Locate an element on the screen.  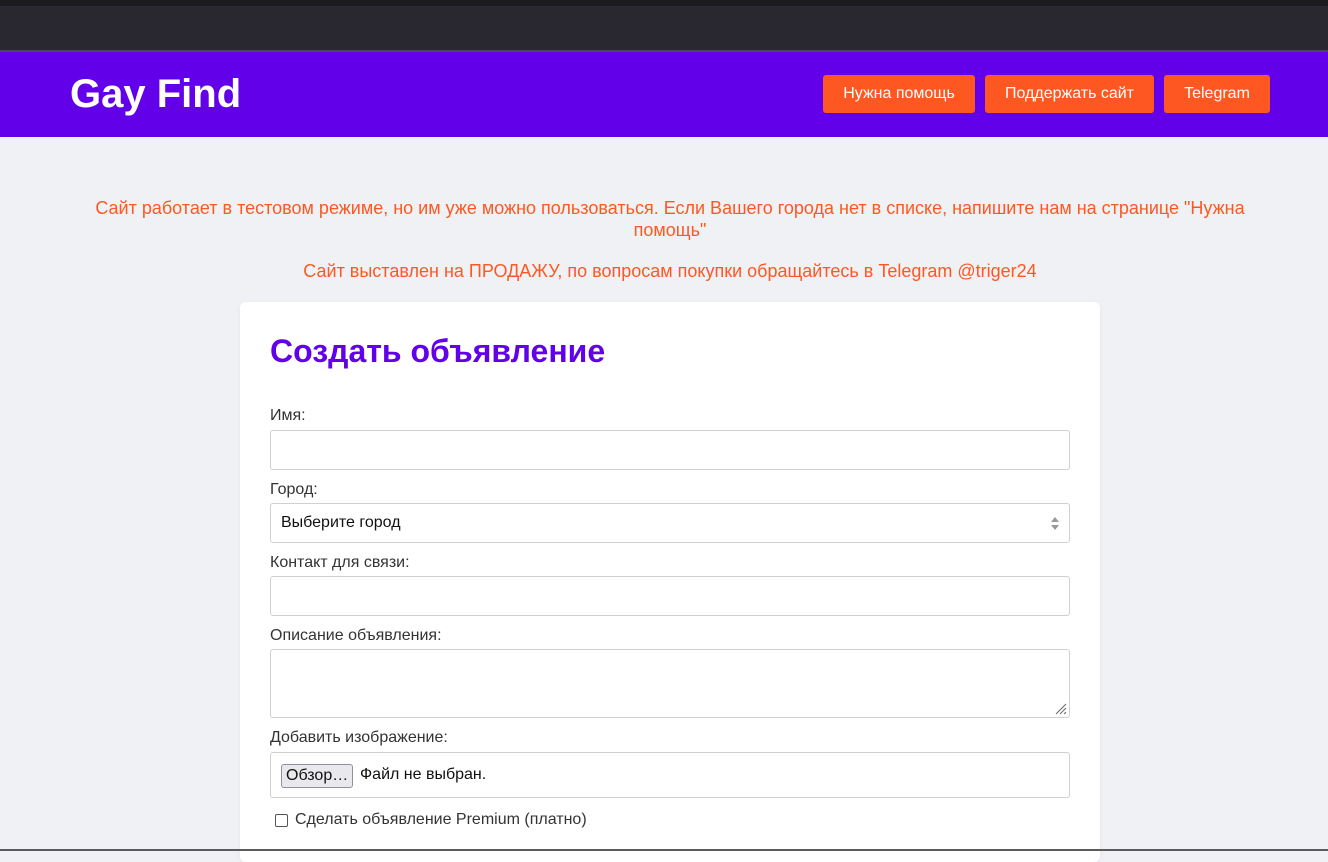
city-select: Выберите город is located at coordinates (670, 523).